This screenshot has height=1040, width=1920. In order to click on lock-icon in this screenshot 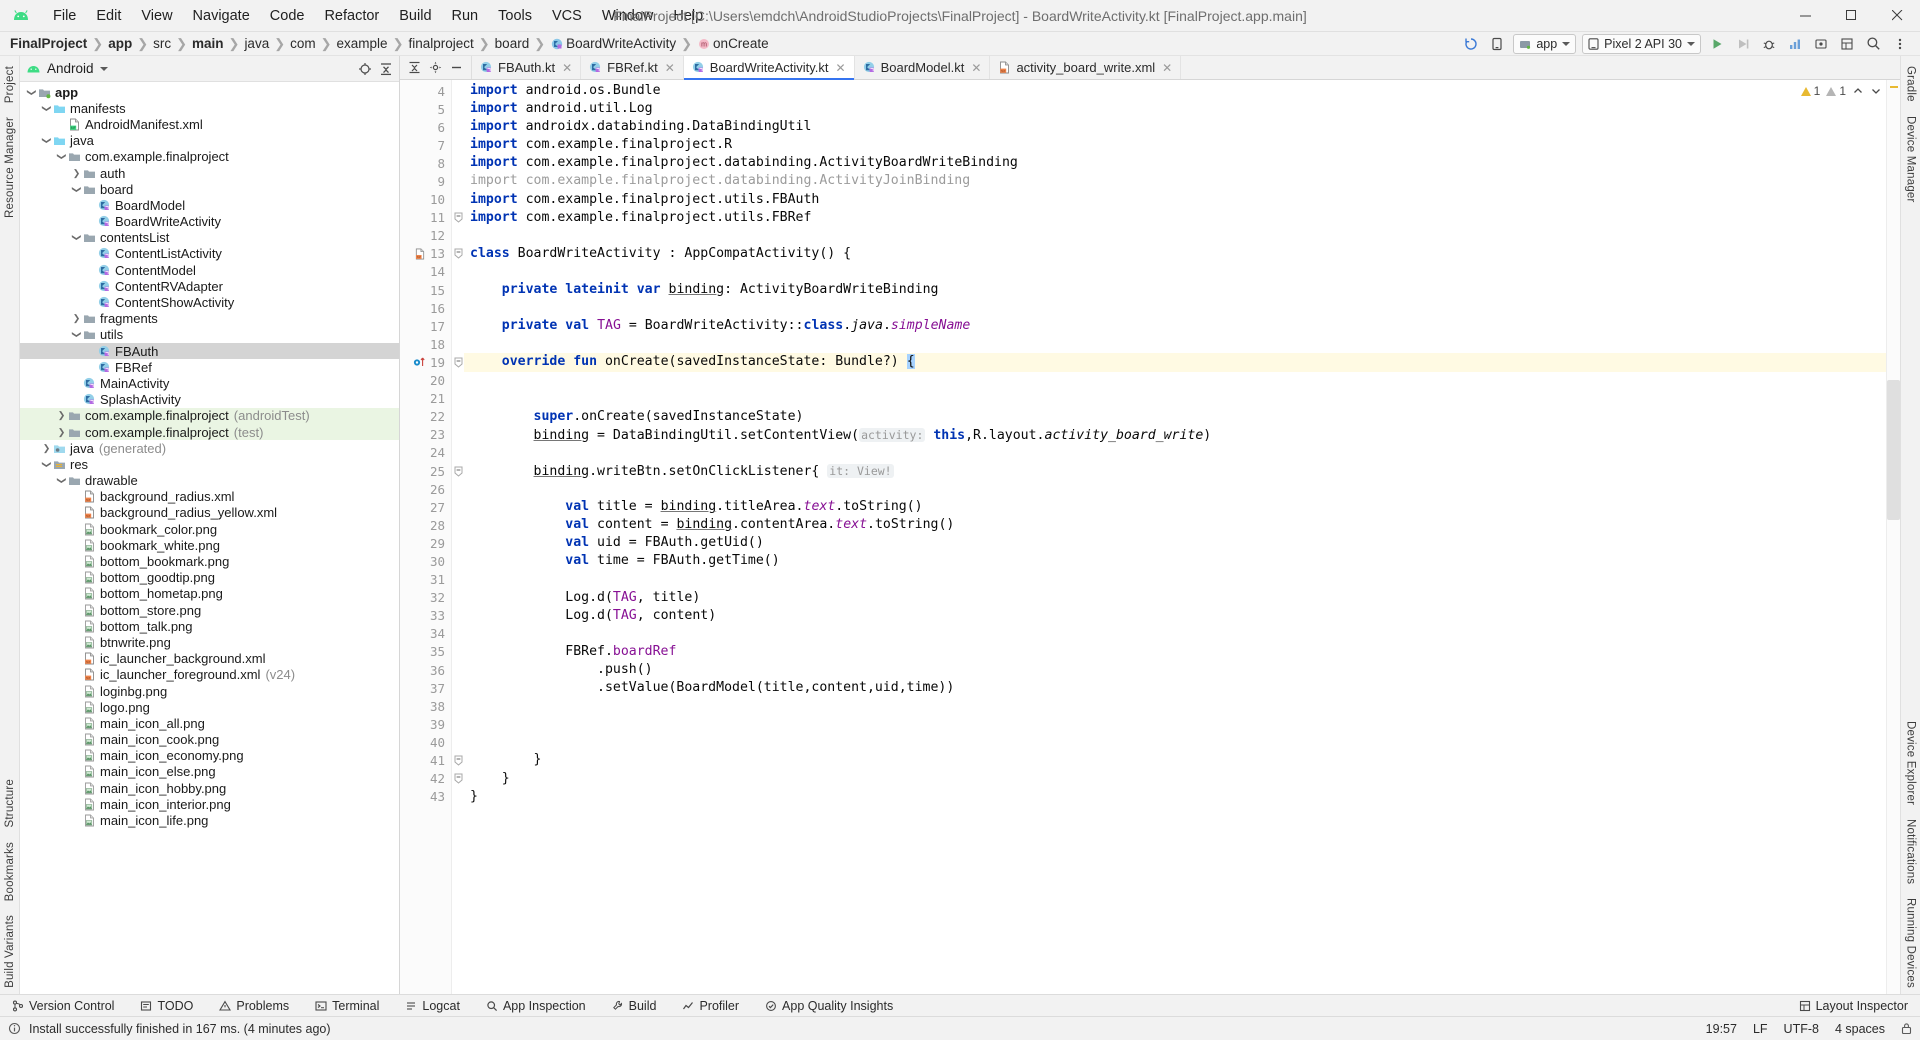, I will do `click(1906, 1028)`.